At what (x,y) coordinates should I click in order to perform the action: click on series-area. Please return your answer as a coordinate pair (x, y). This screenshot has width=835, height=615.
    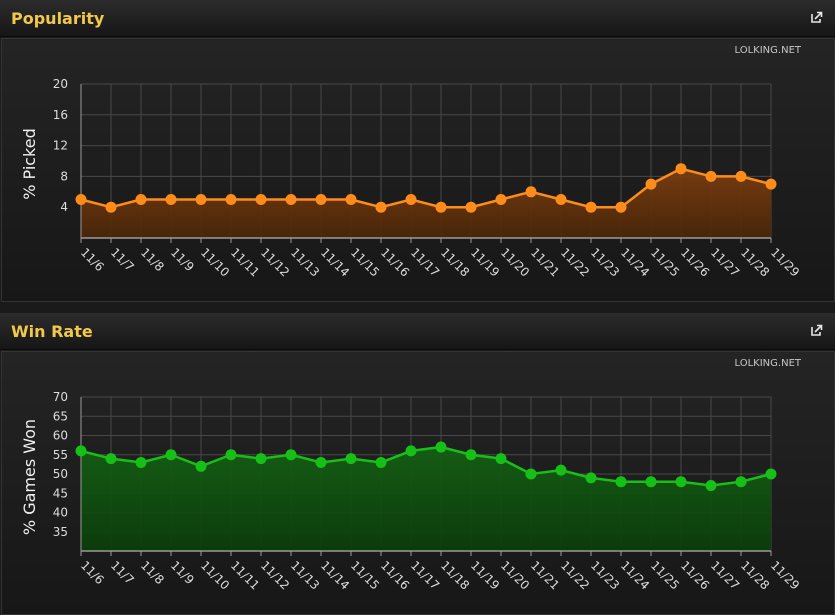
    Looking at the image, I should click on (426, 499).